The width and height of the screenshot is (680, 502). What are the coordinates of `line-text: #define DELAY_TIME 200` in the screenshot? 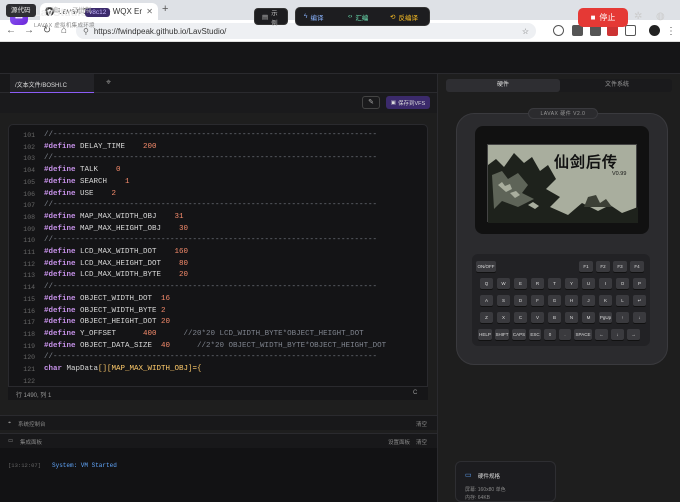 It's located at (100, 146).